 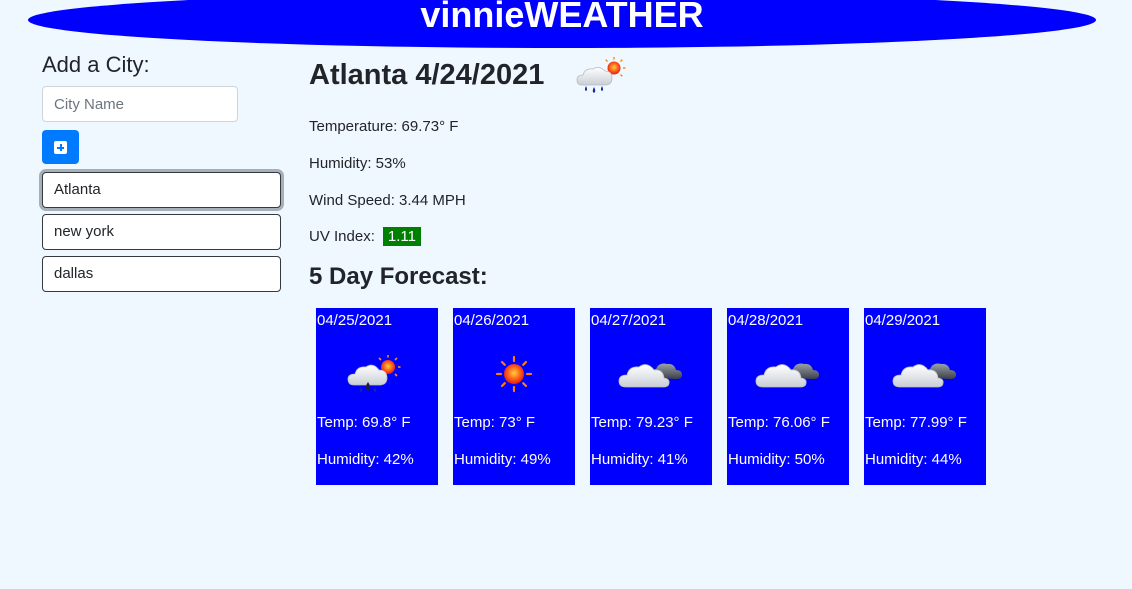 What do you see at coordinates (514, 396) in the screenshot?
I see `forecast-card: 04/26/2021 Temp: 73° F Humidity: 49%` at bounding box center [514, 396].